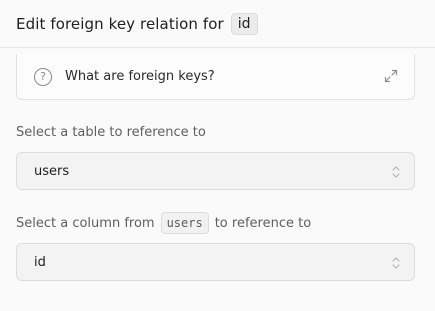  Describe the element at coordinates (184, 223) in the screenshot. I see `table-name-chip: users` at that location.